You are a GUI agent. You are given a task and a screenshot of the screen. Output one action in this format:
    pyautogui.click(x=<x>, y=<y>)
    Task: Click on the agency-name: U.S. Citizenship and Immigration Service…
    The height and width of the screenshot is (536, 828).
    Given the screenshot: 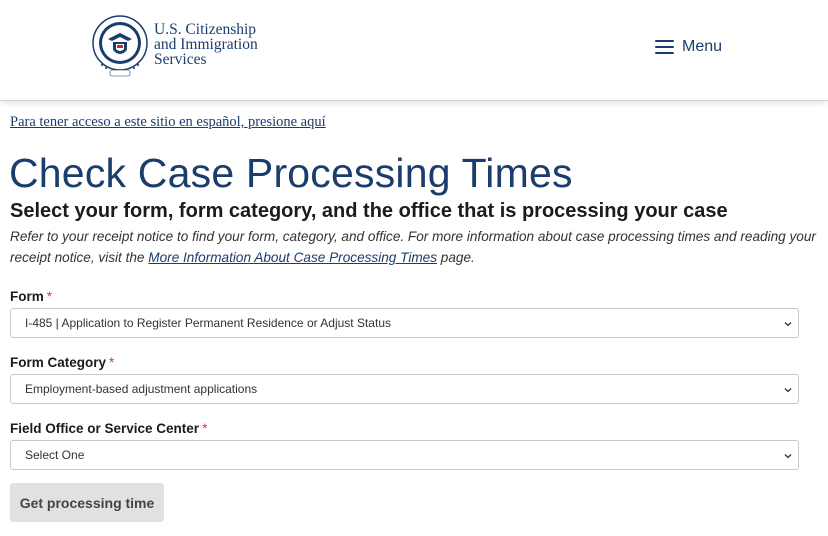 What is the action you would take?
    pyautogui.click(x=206, y=44)
    